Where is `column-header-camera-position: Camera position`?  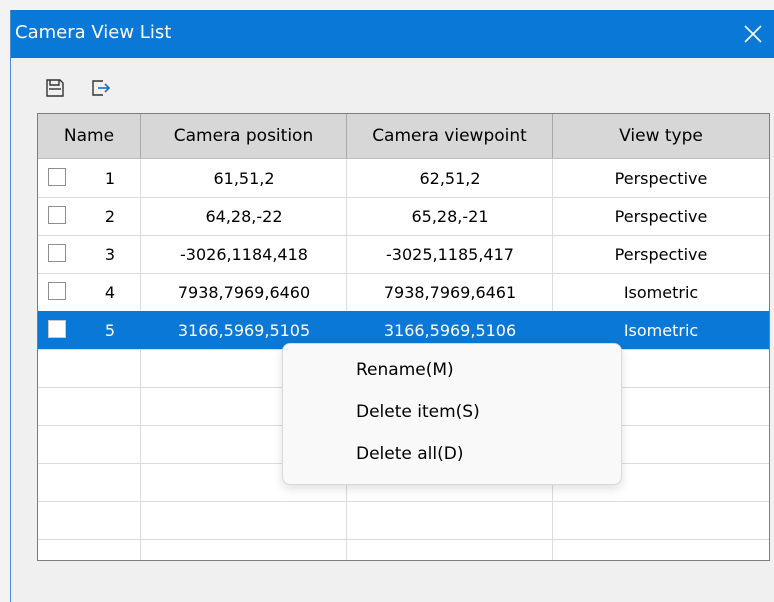
column-header-camera-position: Camera position is located at coordinates (244, 136).